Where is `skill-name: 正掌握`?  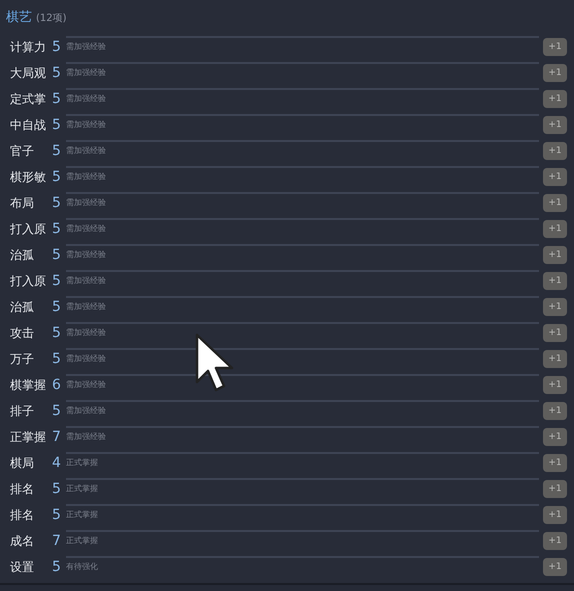
skill-name: 正掌握 is located at coordinates (28, 437).